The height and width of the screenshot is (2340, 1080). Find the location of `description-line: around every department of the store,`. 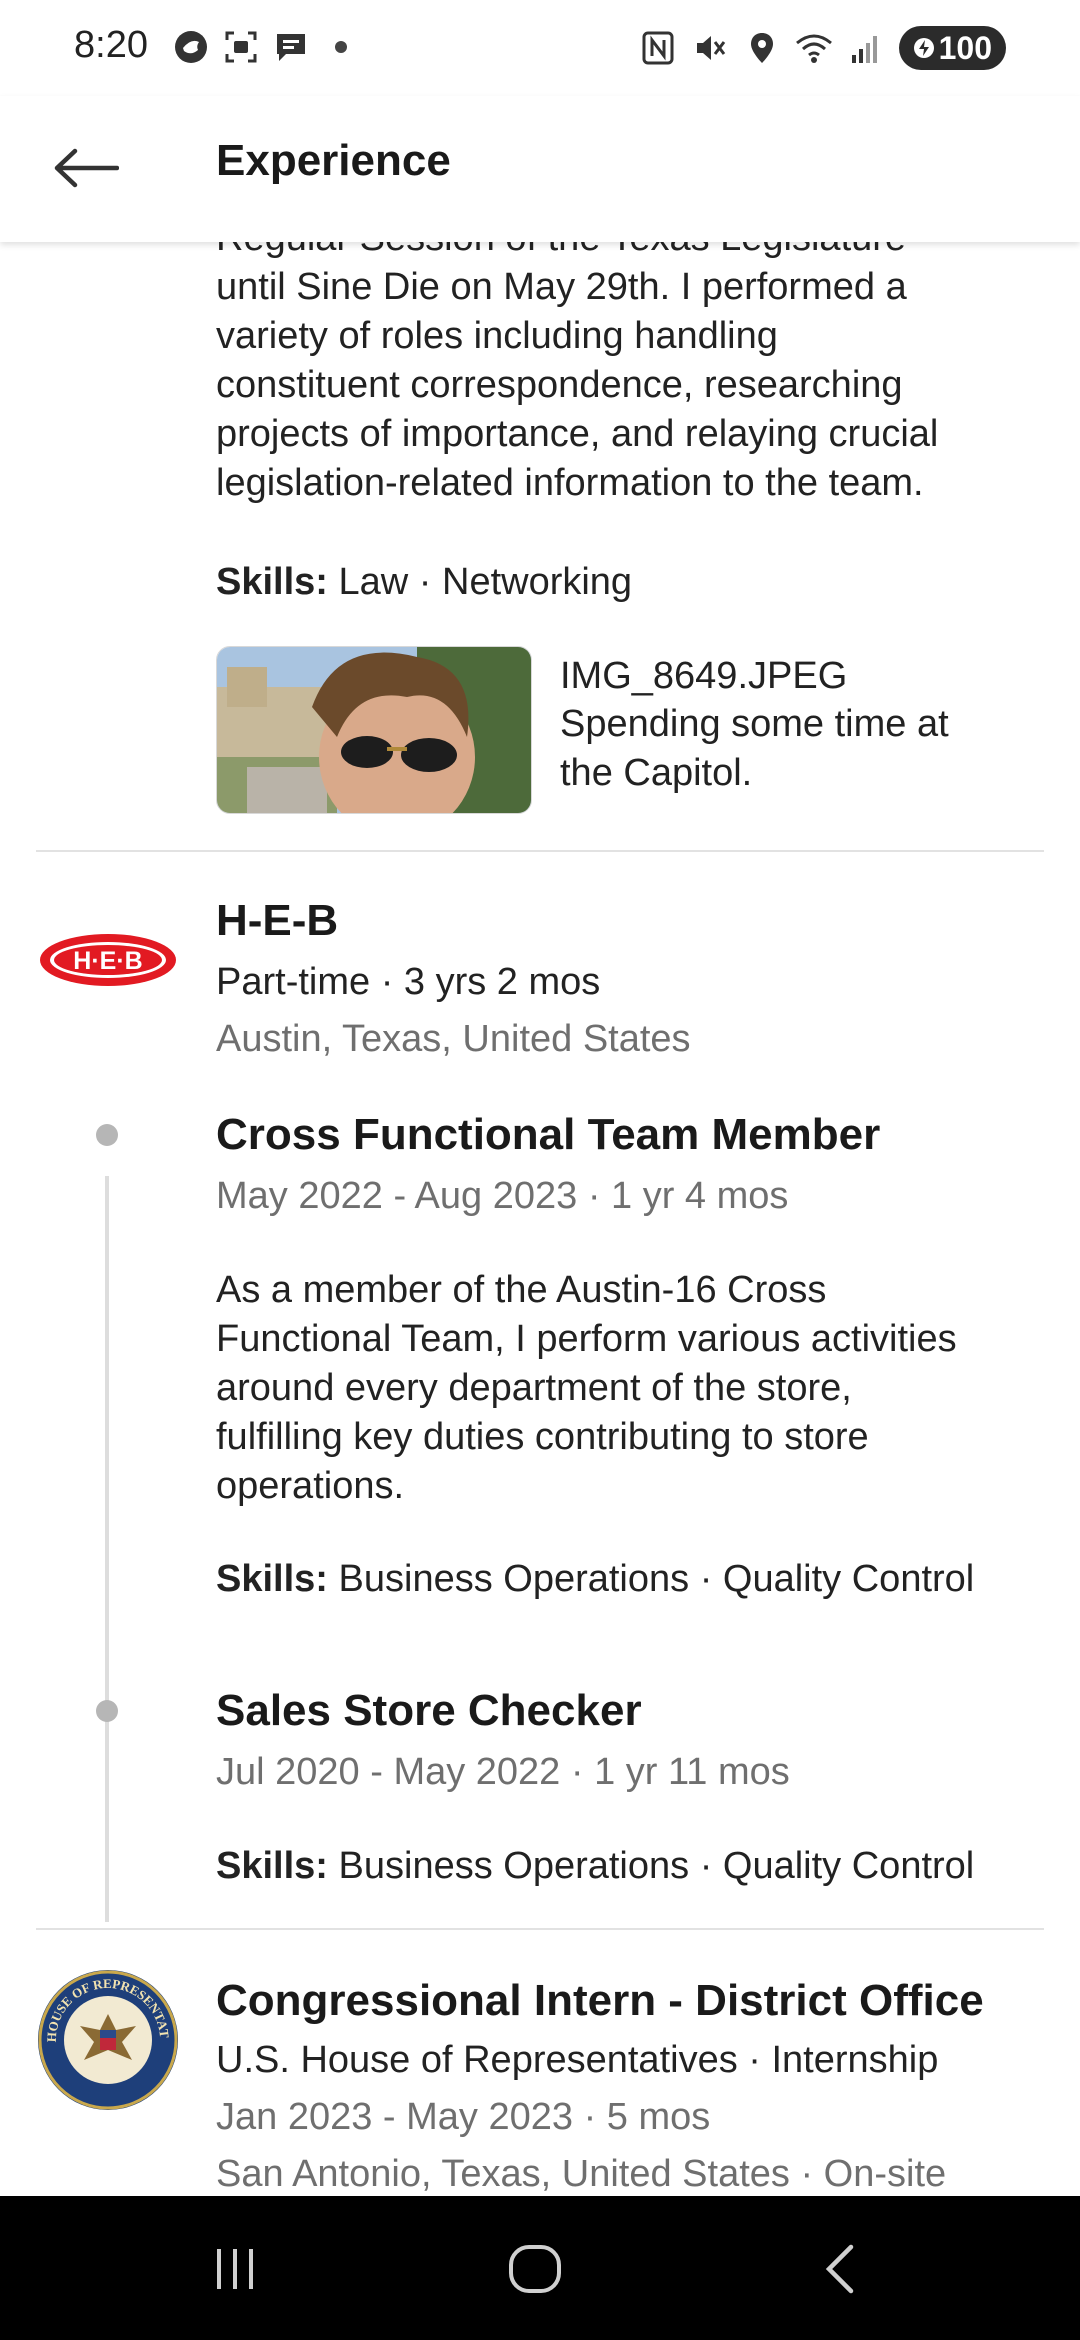

description-line: around every department of the store, is located at coordinates (534, 1388).